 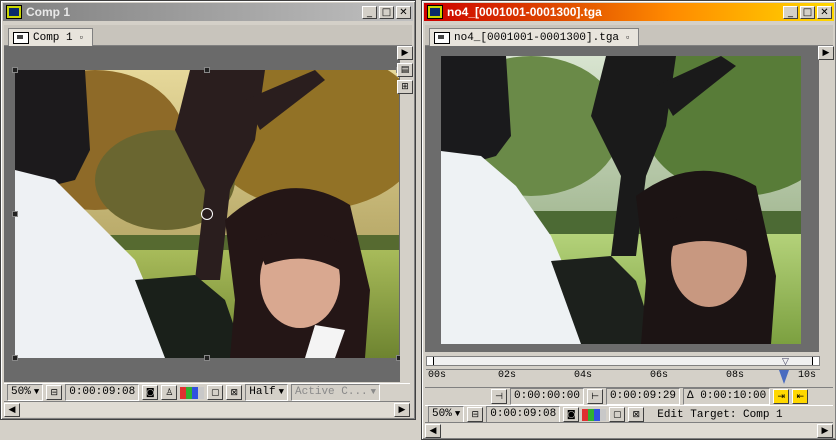 I want to click on tick-00s: 00s, so click(x=437, y=375).